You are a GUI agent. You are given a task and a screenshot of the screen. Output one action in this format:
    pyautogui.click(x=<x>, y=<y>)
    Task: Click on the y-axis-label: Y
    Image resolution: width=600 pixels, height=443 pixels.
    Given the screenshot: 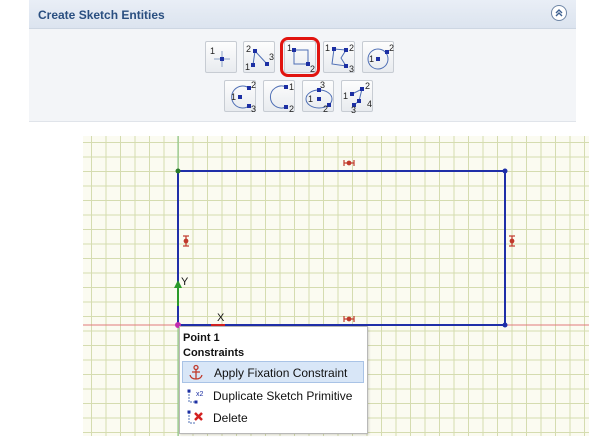 What is the action you would take?
    pyautogui.click(x=185, y=282)
    